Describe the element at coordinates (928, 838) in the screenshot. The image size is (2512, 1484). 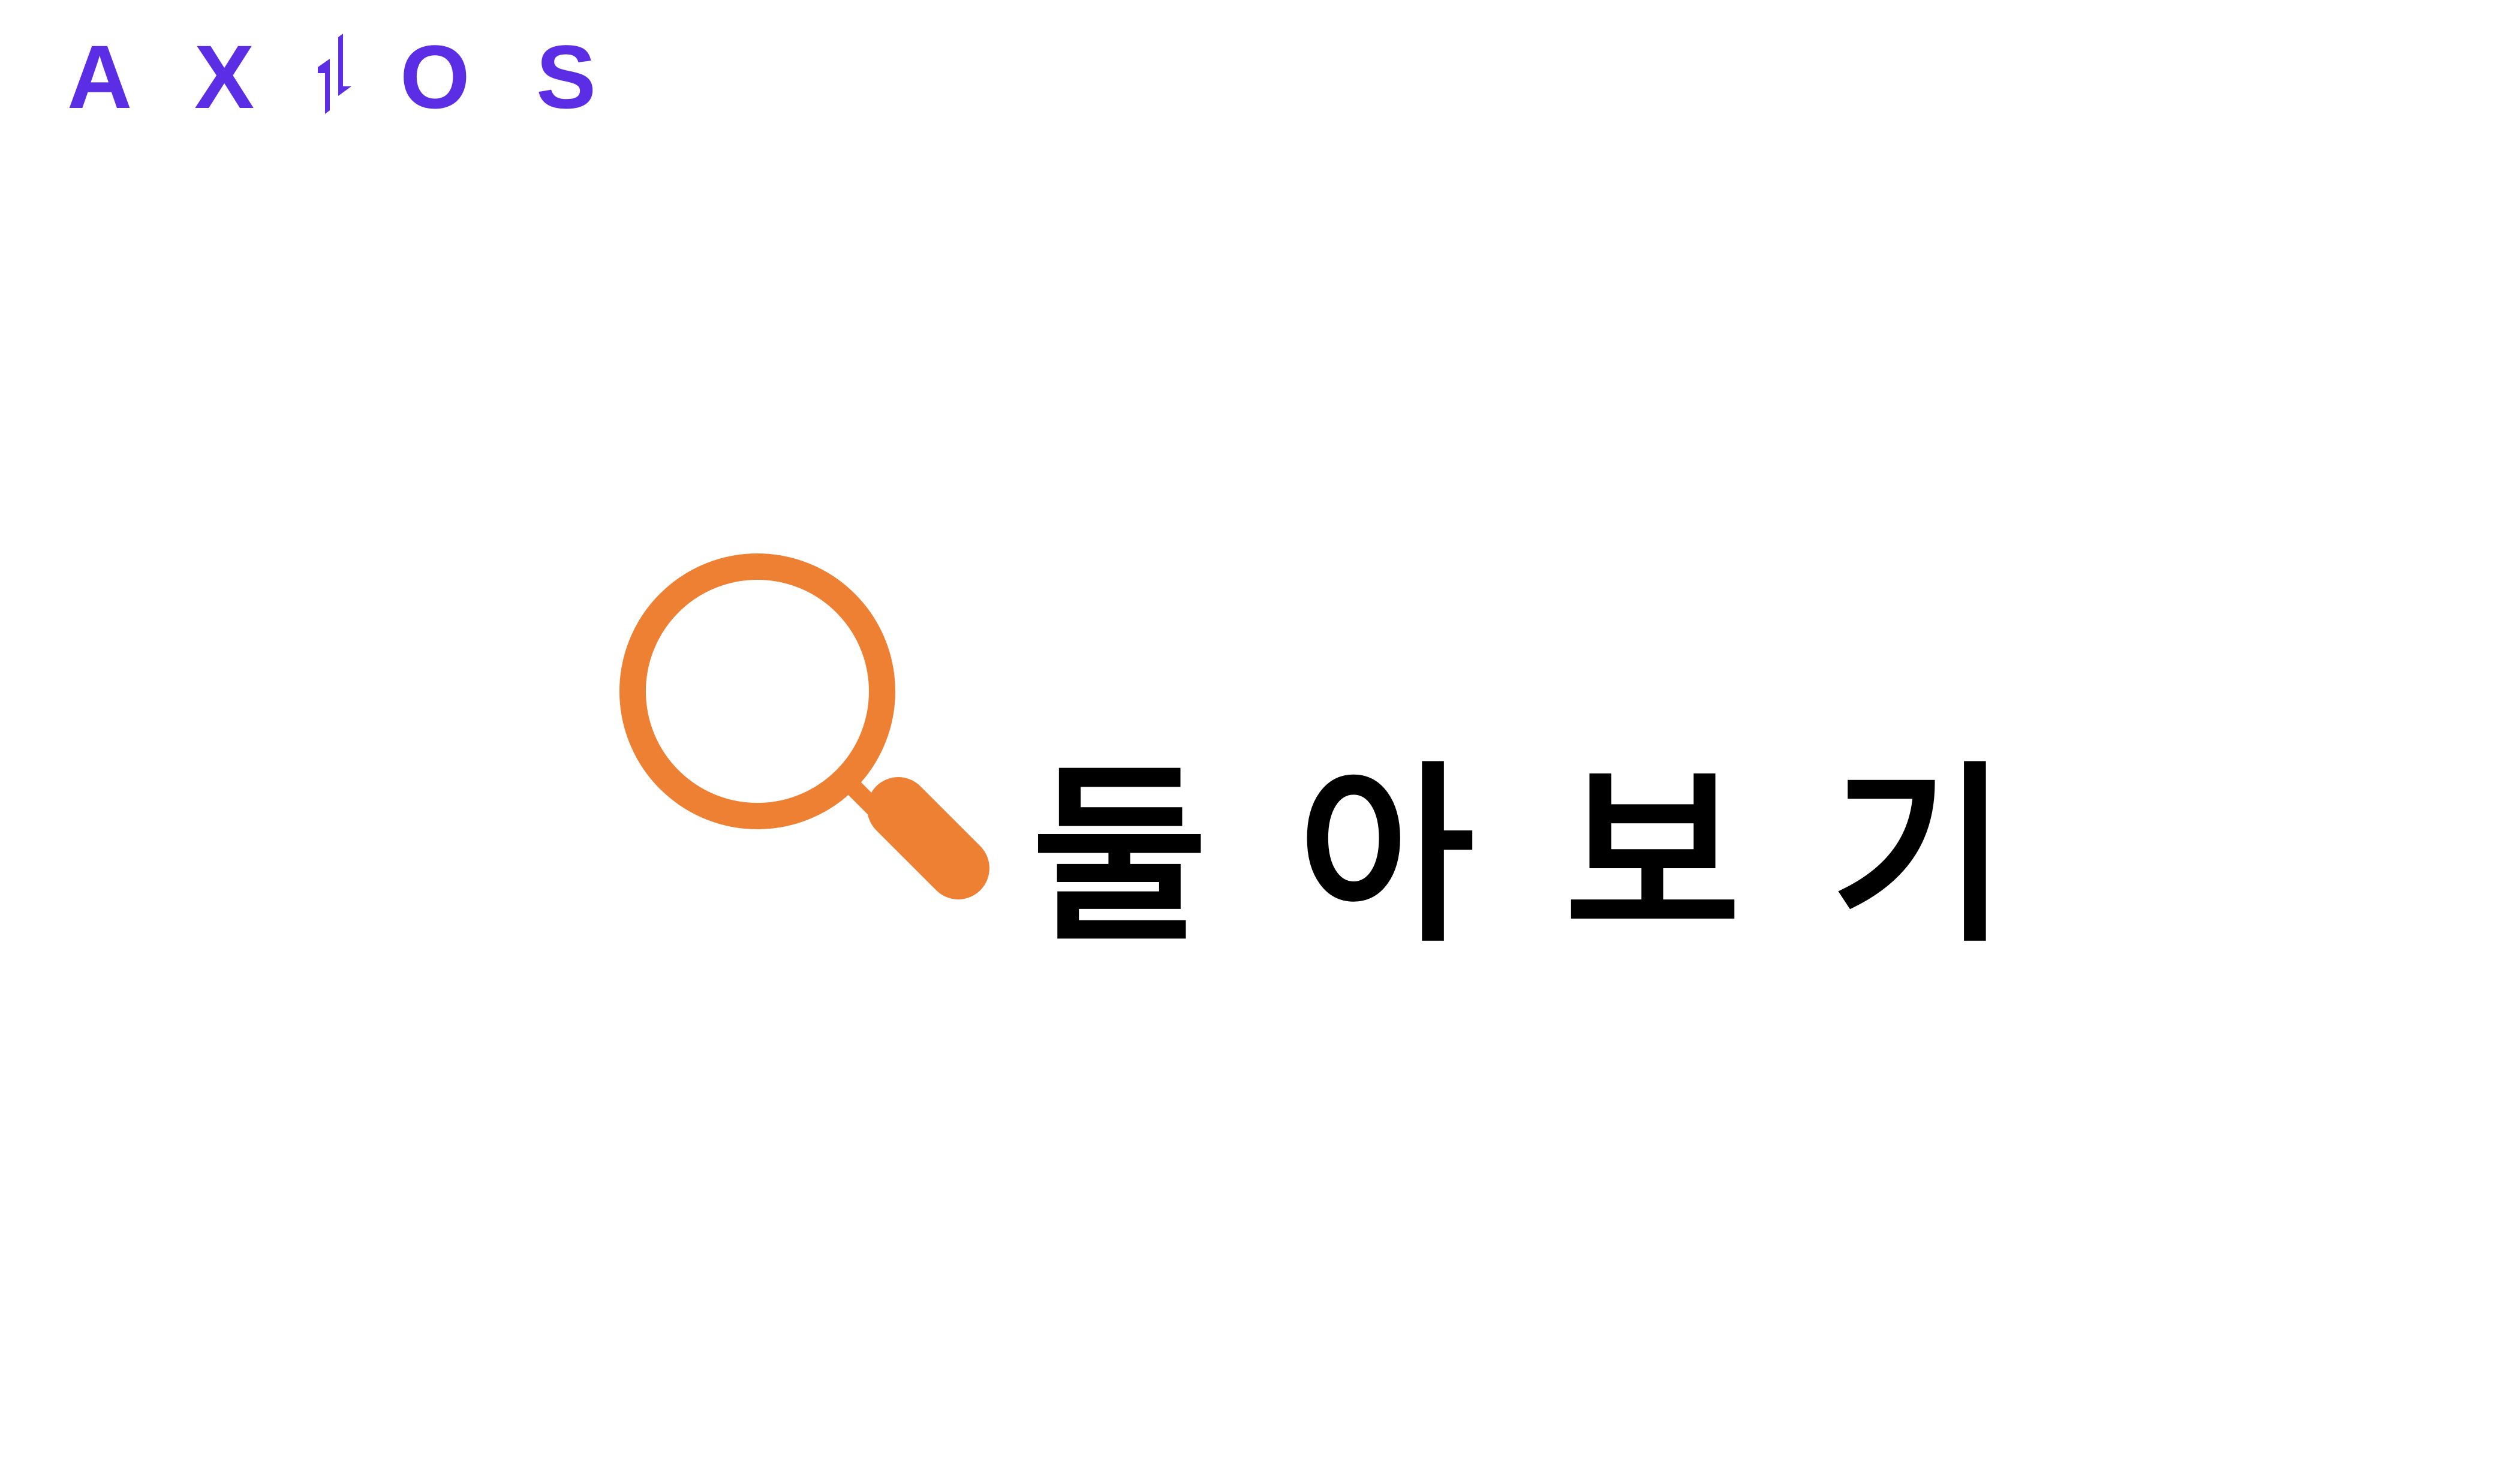
I see `magnifying-glass-handle` at that location.